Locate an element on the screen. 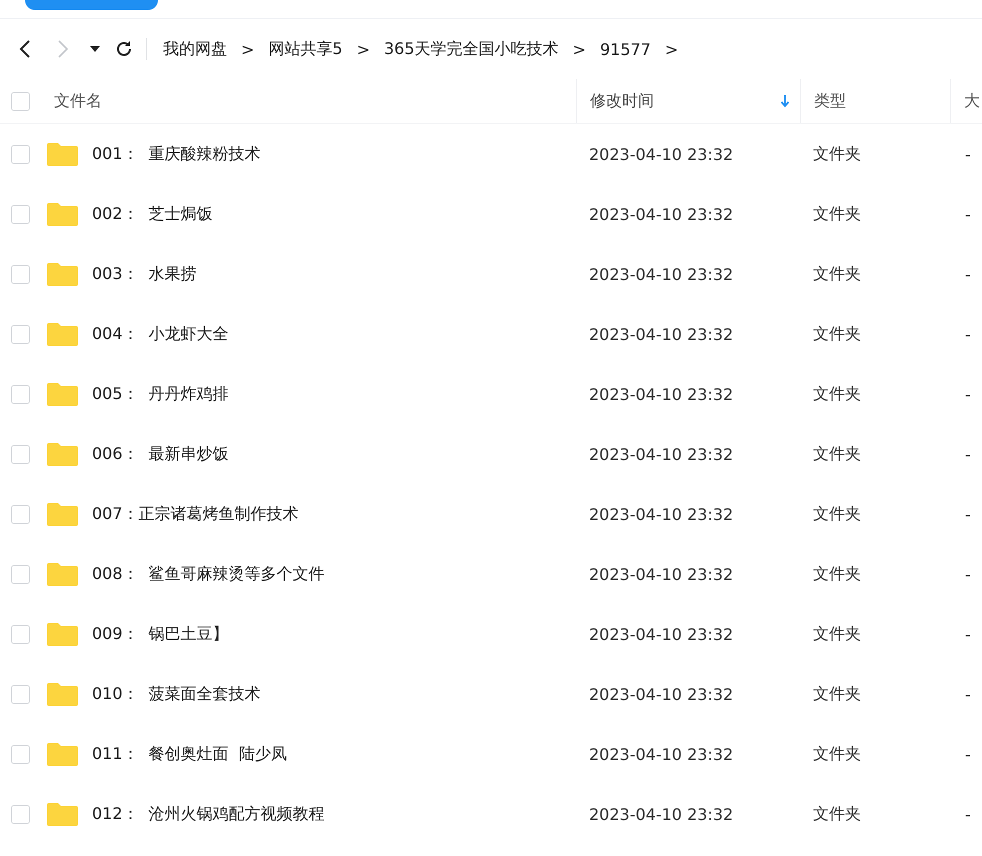 Image resolution: width=982 pixels, height=856 pixels. sort-arrow-icon is located at coordinates (785, 101).